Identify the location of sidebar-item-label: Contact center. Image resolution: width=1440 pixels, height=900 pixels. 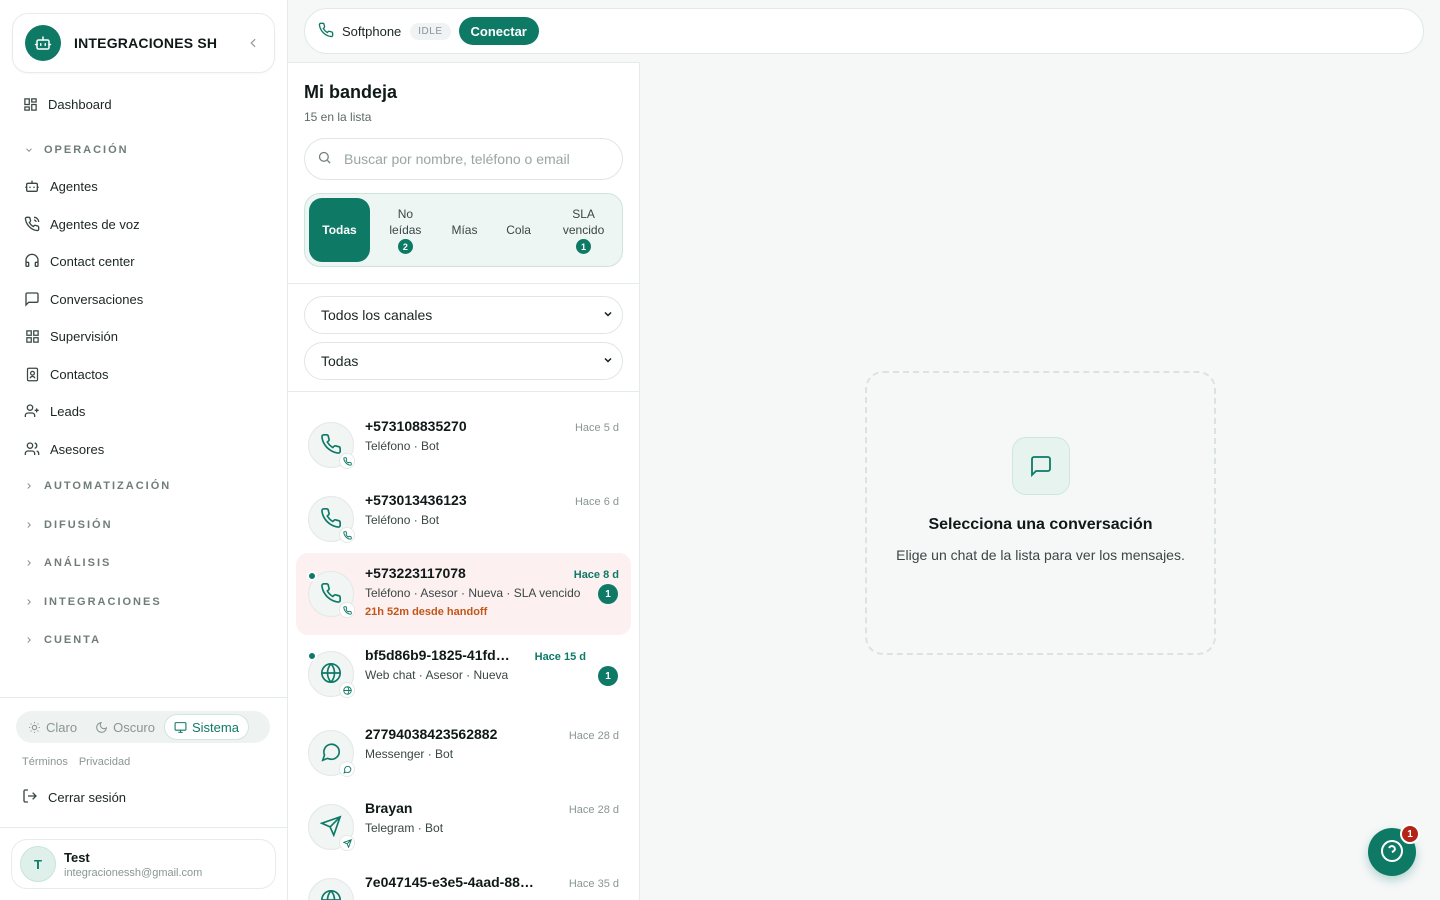
(92, 261).